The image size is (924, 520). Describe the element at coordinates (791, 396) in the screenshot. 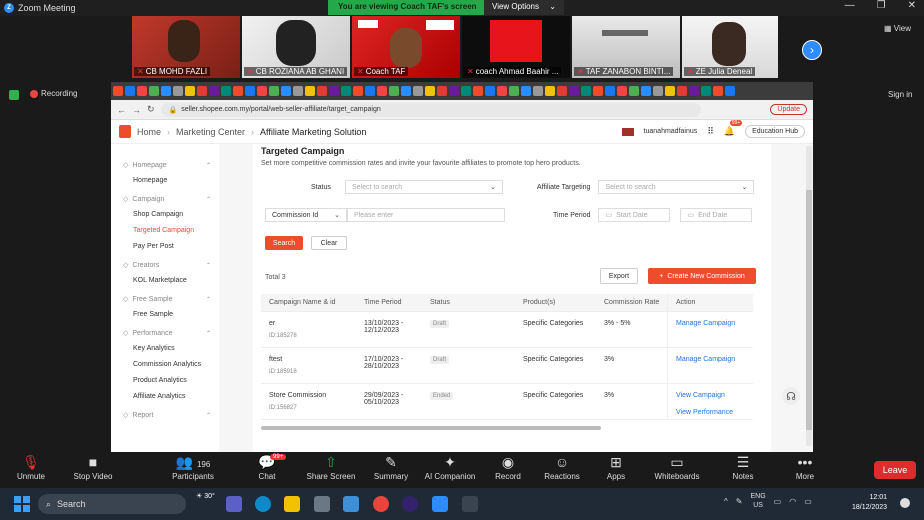

I see `customer-service-icon: ☊` at that location.